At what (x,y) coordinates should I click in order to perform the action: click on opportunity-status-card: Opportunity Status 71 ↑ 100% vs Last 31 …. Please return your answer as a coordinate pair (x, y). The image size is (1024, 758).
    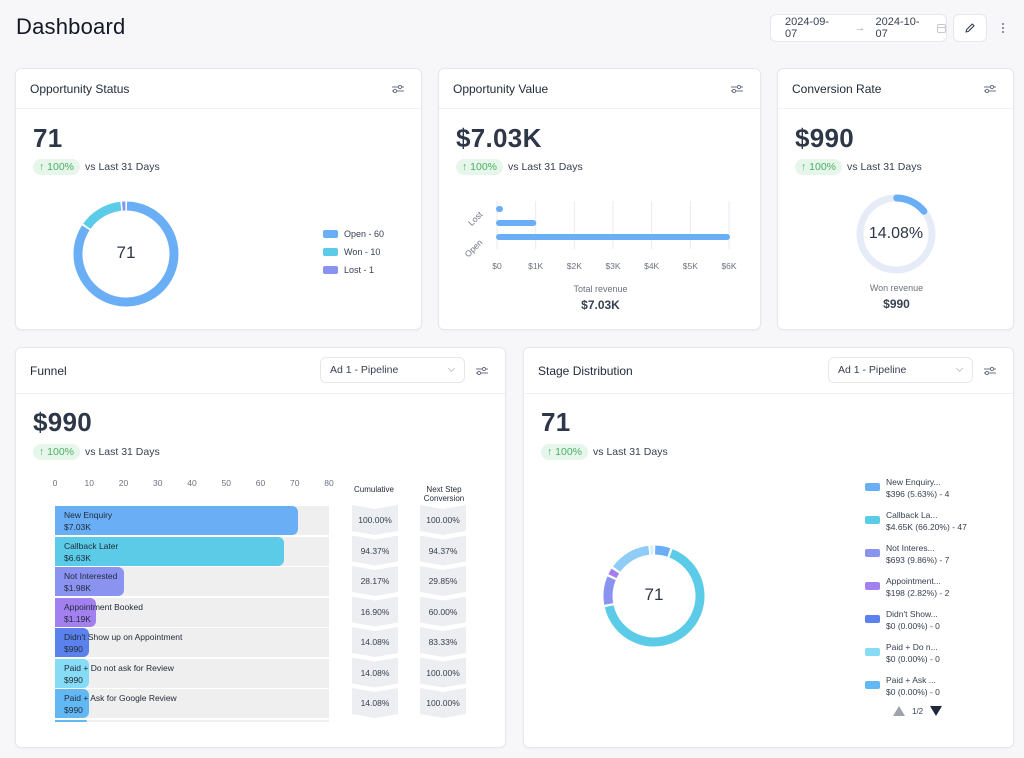
    Looking at the image, I should click on (218, 199).